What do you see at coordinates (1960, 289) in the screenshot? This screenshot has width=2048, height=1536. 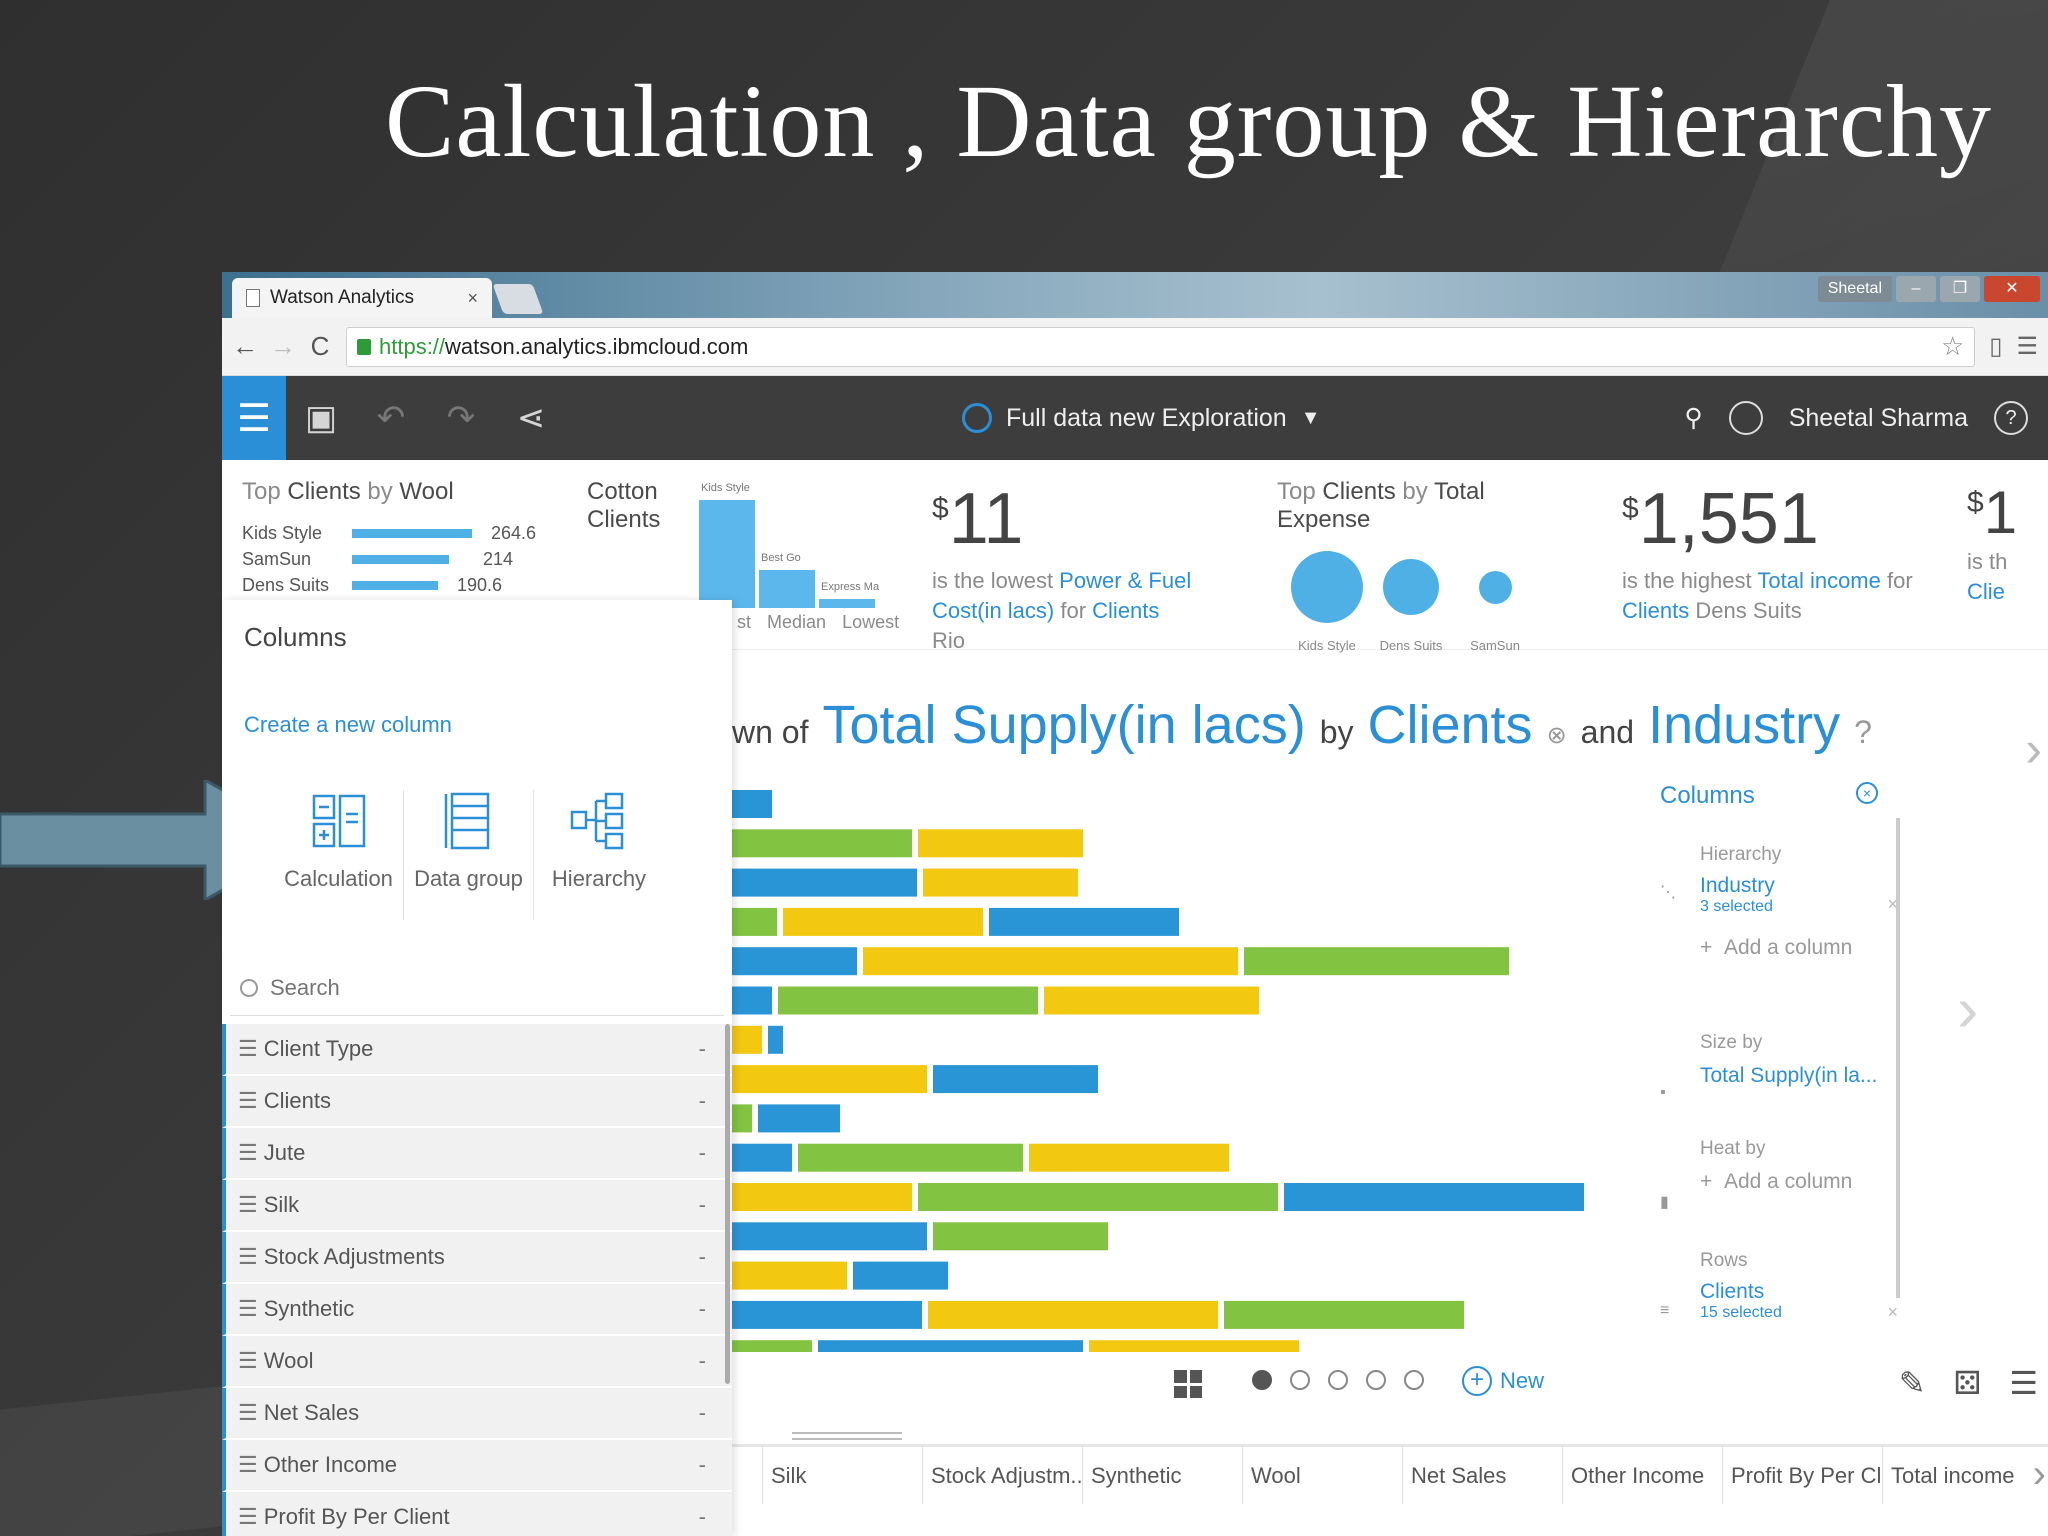 I see `maximize-icon: ❐` at bounding box center [1960, 289].